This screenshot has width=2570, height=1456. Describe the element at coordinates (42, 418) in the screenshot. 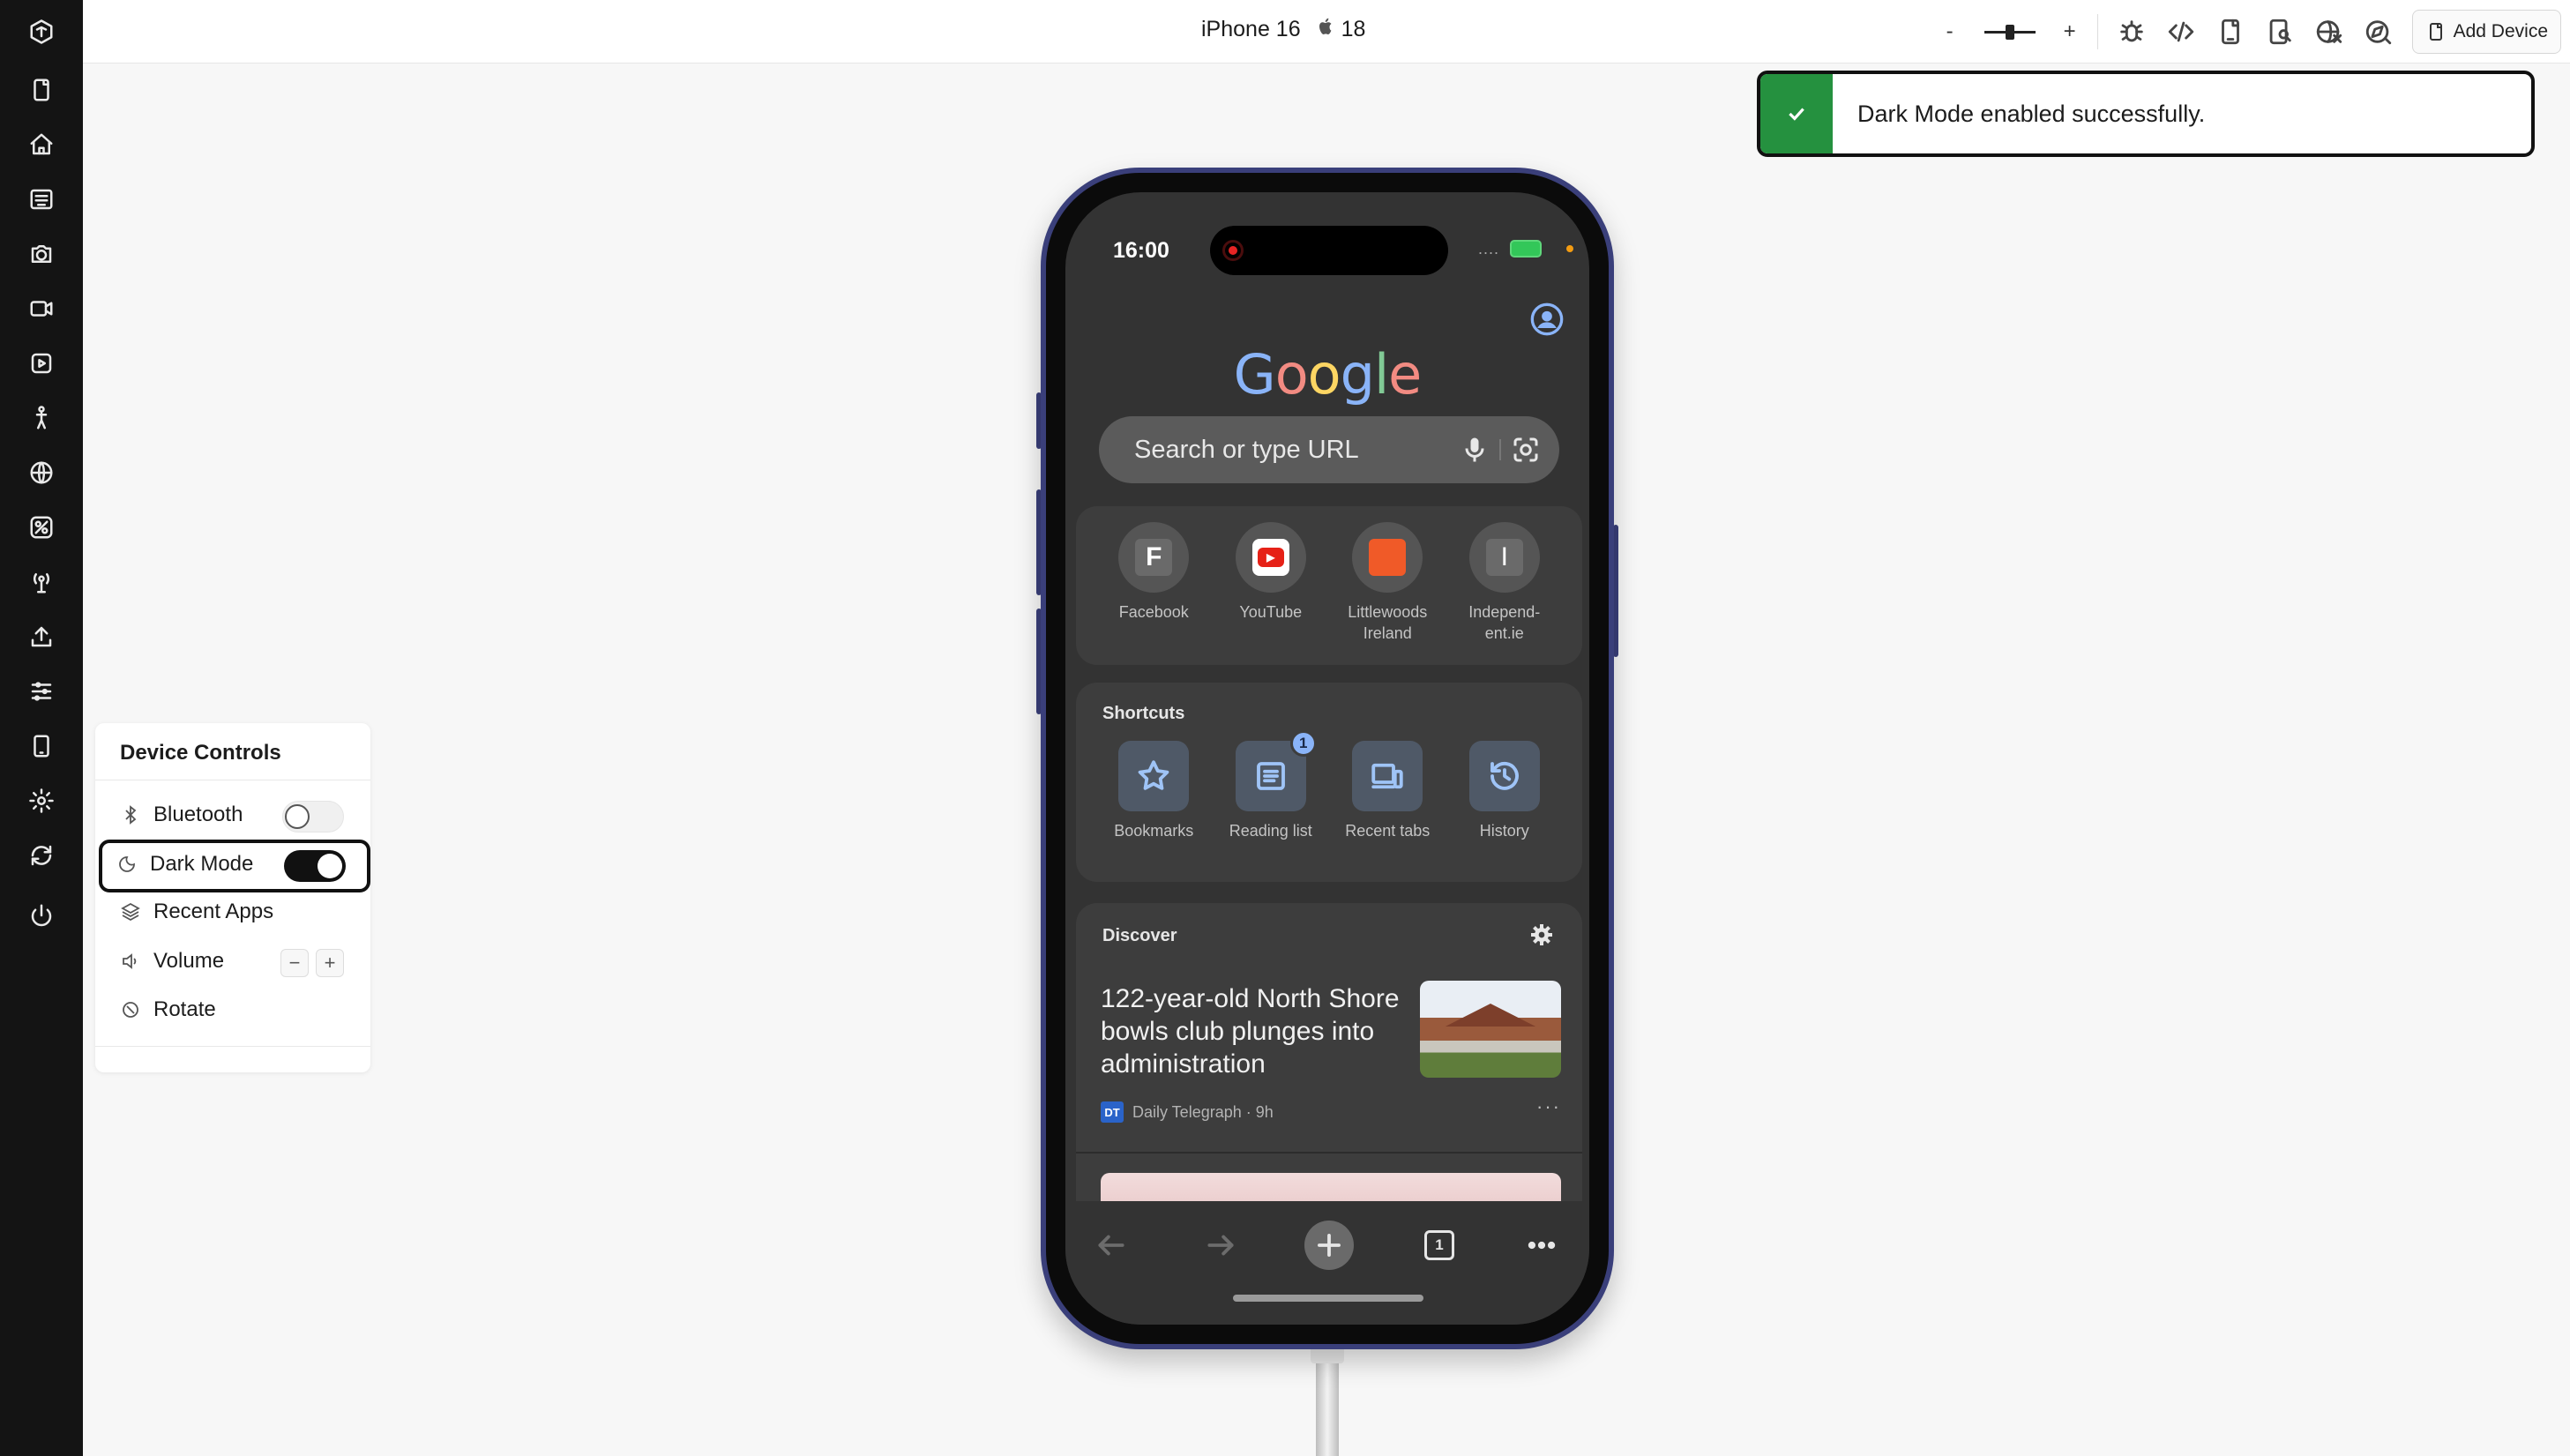

I see `accessibility-icon` at that location.